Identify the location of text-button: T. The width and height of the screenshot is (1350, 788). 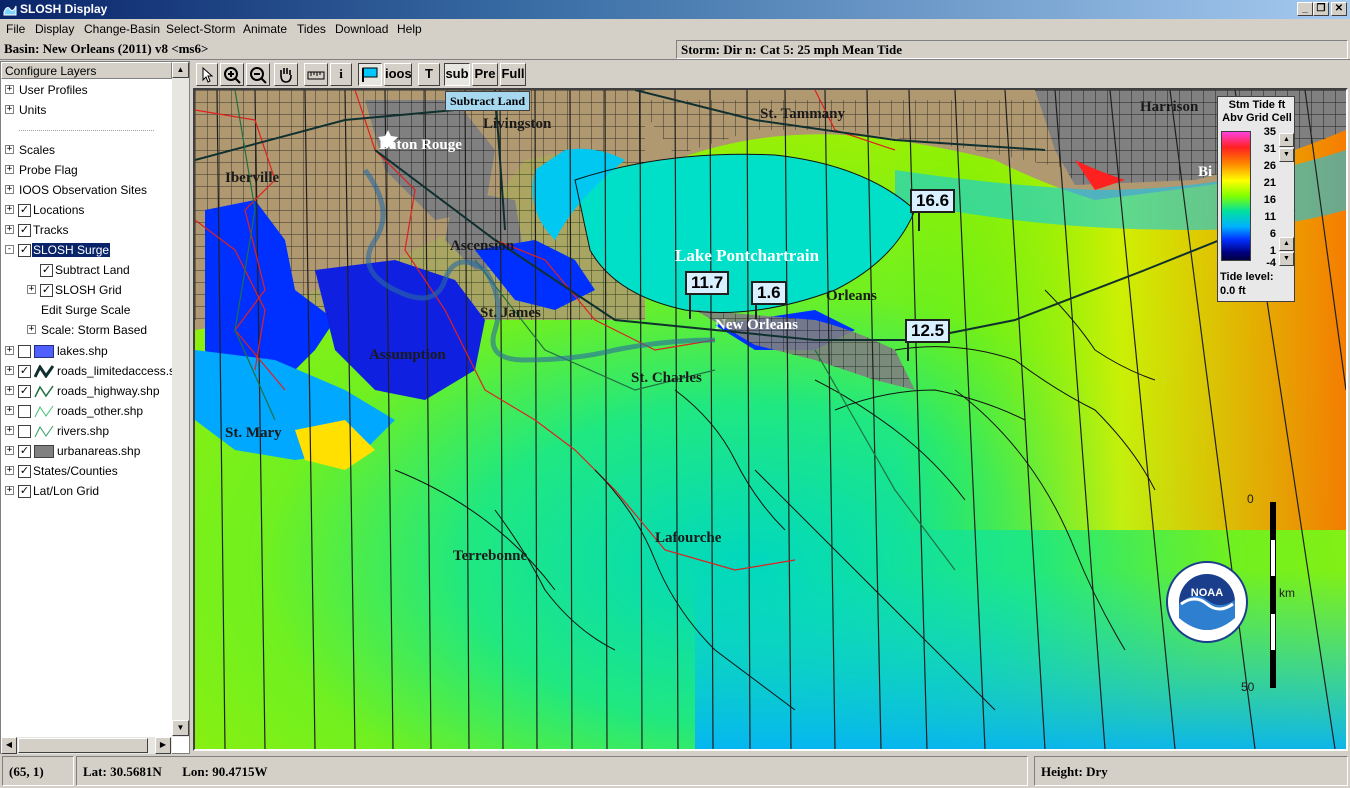
(429, 74).